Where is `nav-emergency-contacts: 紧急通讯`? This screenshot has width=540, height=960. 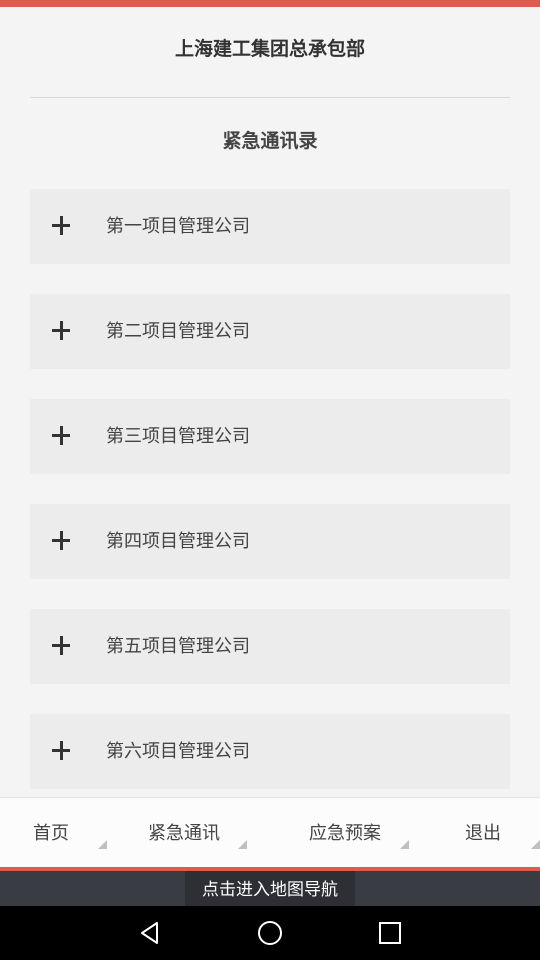
nav-emergency-contacts: 紧急通讯 is located at coordinates (180, 833).